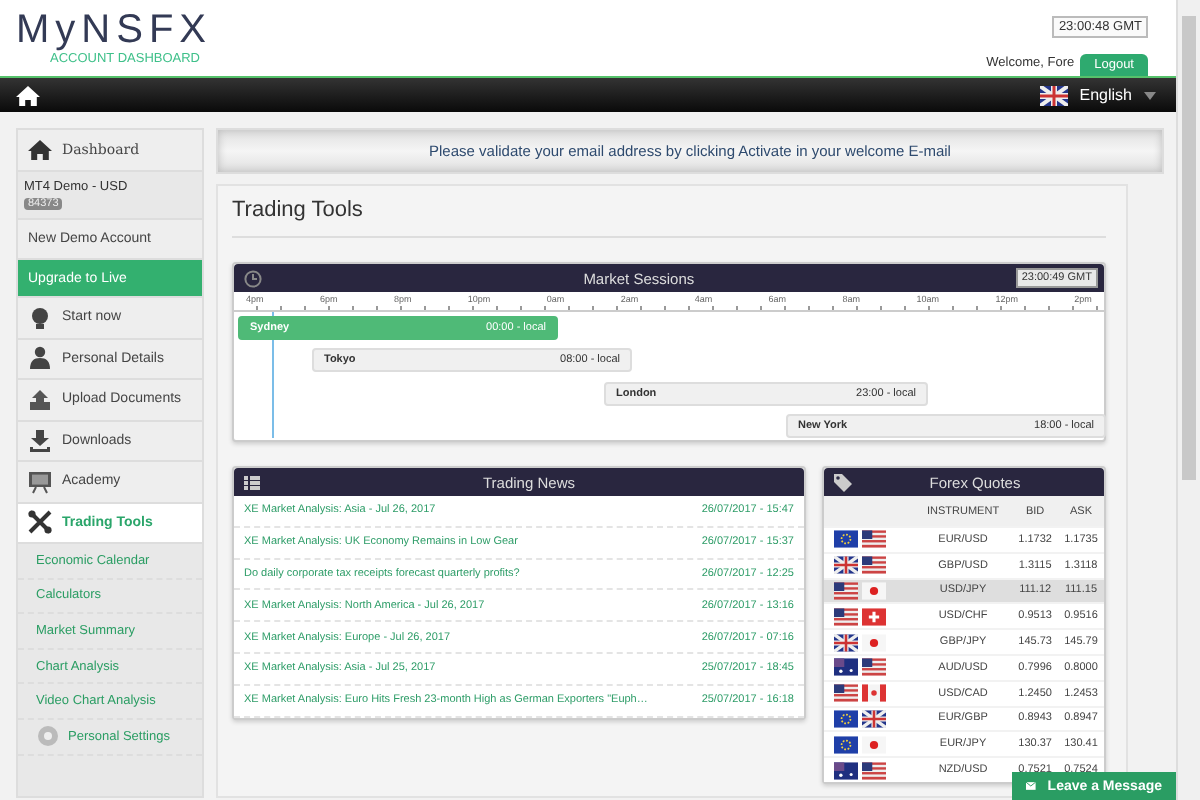 The width and height of the screenshot is (1200, 800). I want to click on language-selector: English, so click(1097, 95).